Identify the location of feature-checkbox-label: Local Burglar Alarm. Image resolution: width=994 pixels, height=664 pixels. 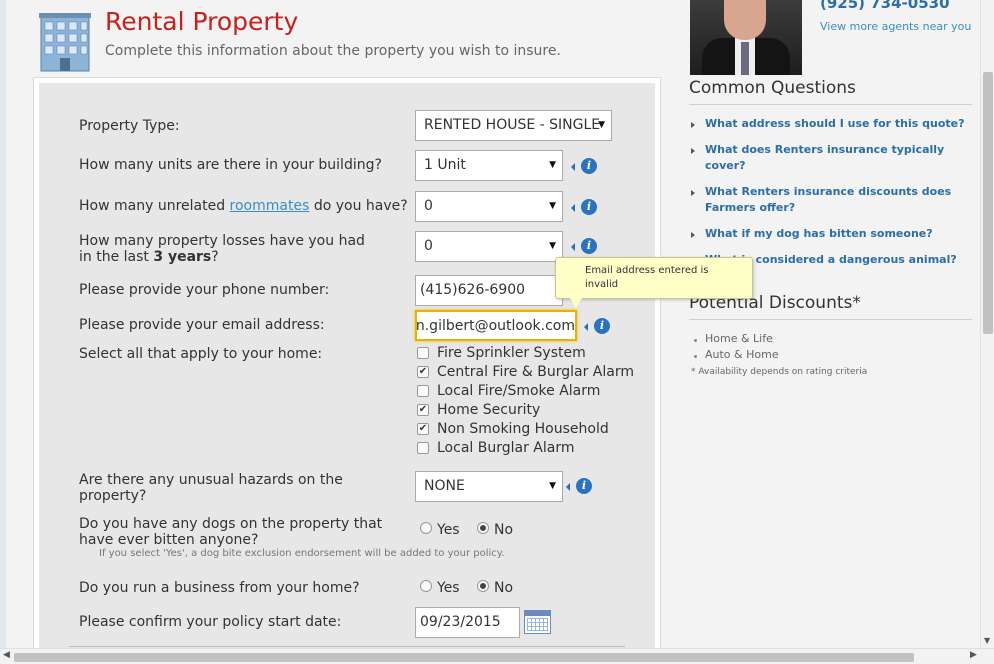
(506, 448).